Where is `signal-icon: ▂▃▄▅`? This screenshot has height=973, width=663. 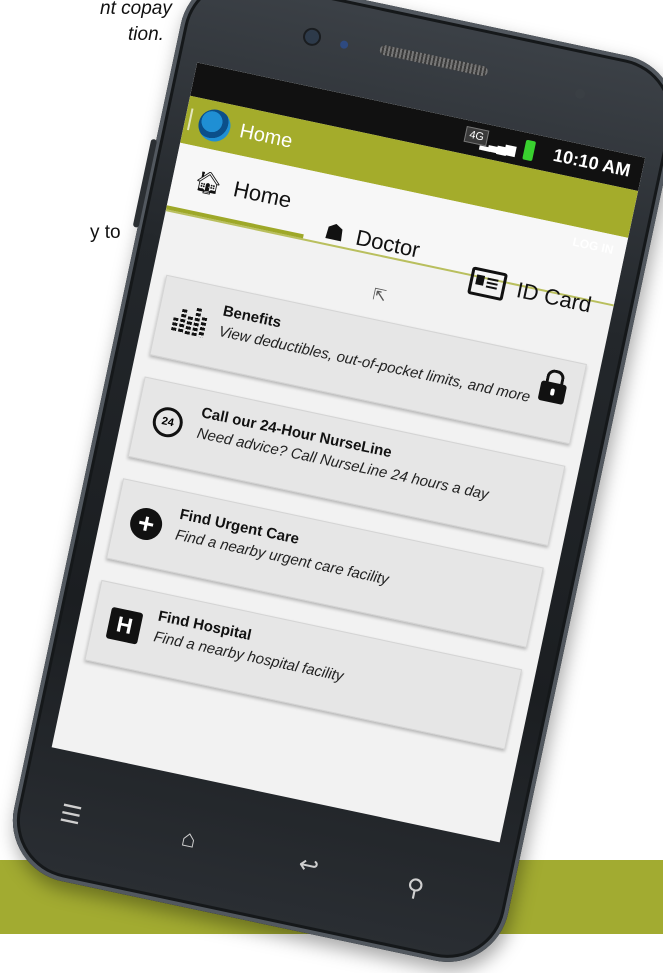
signal-icon: ▂▃▄▅ is located at coordinates (497, 145).